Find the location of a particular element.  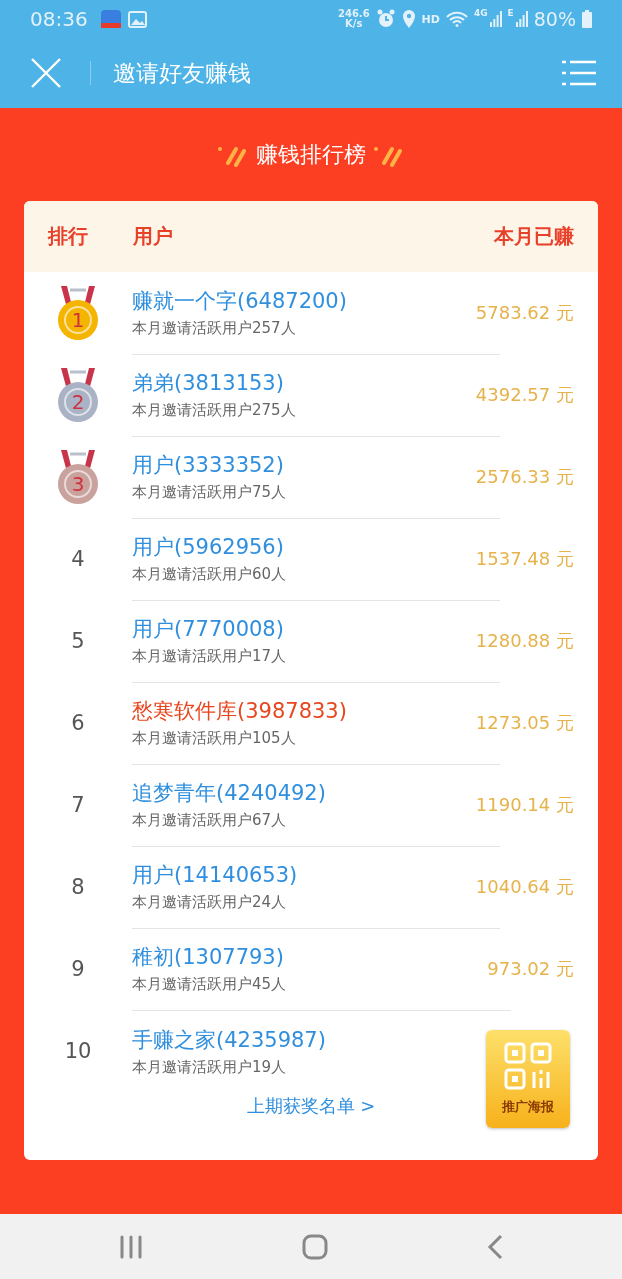

location-icon is located at coordinates (408, 19).